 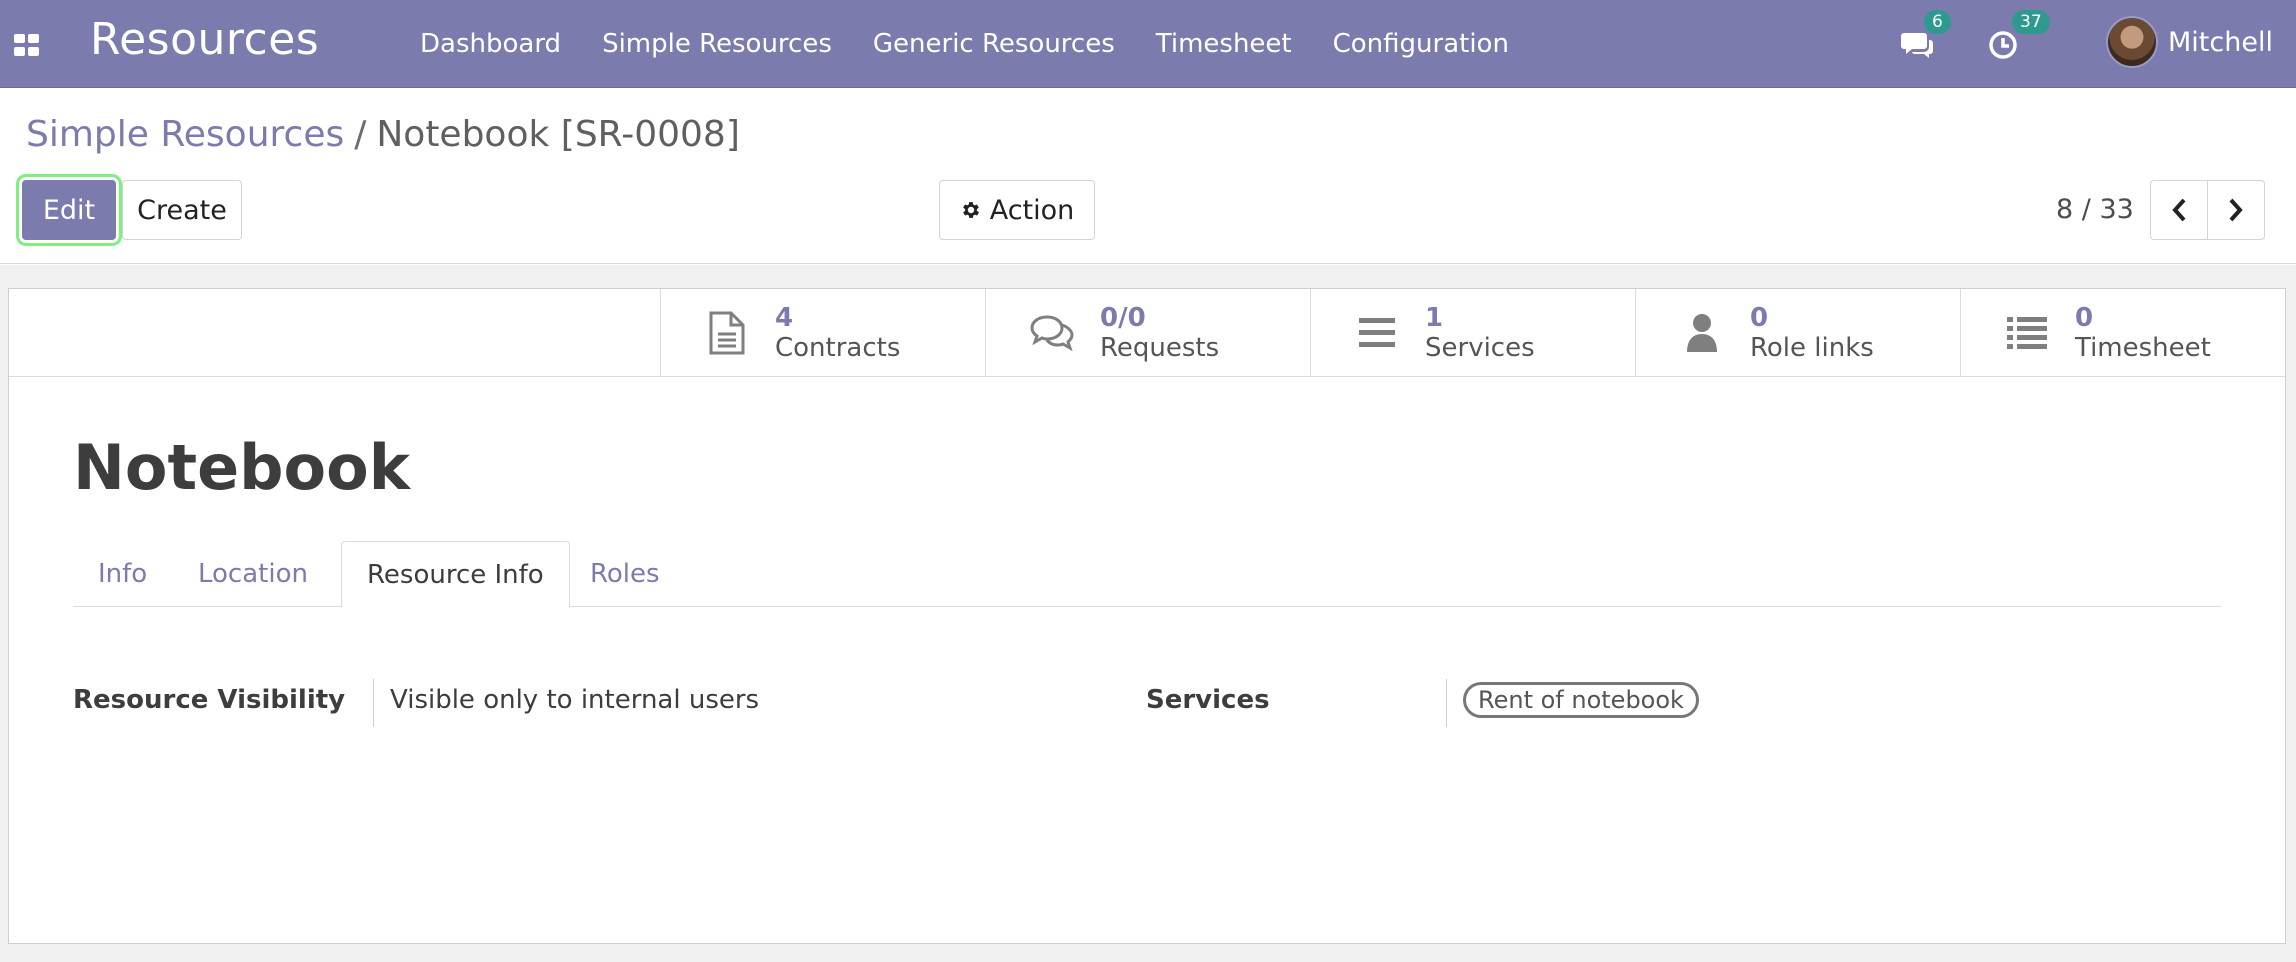 What do you see at coordinates (209, 700) in the screenshot?
I see `resource-visibility-label: Resource Visibility` at bounding box center [209, 700].